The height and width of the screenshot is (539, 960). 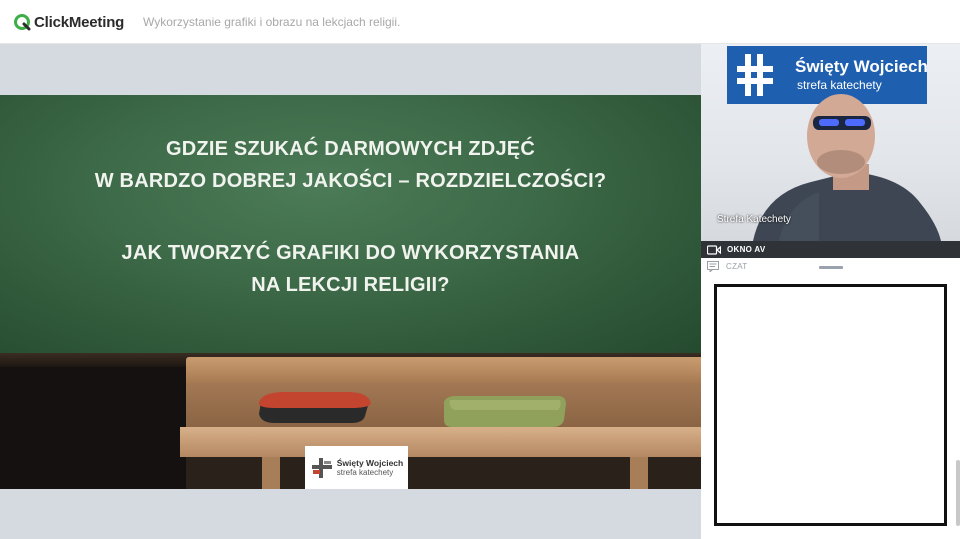 I want to click on chat-scrollbar, so click(x=958, y=493).